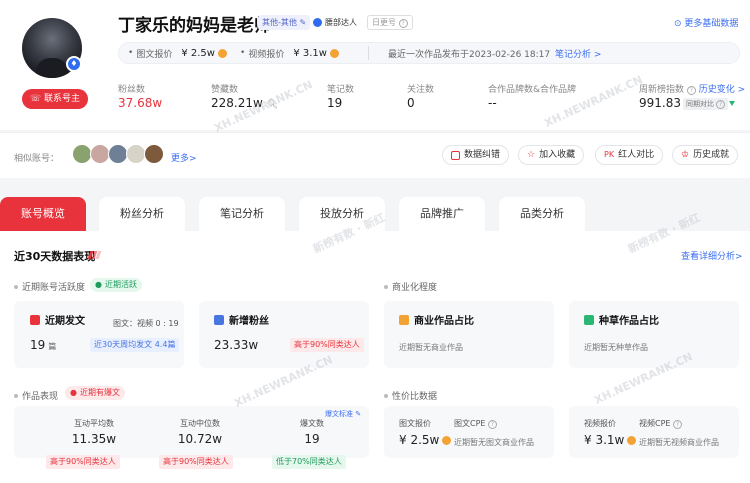  I want to click on info-circle-icon: ⊙, so click(678, 24).